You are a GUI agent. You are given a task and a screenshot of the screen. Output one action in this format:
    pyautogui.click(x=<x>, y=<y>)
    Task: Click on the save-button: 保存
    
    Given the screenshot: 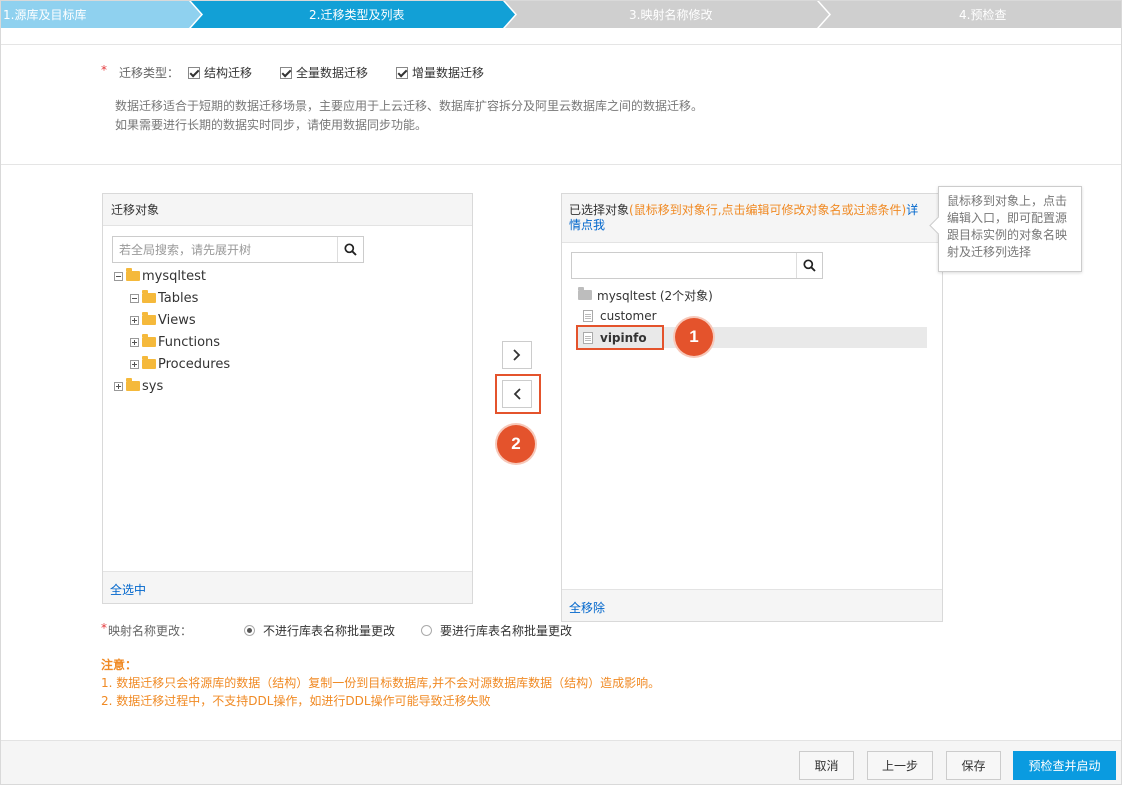 What is the action you would take?
    pyautogui.click(x=973, y=765)
    